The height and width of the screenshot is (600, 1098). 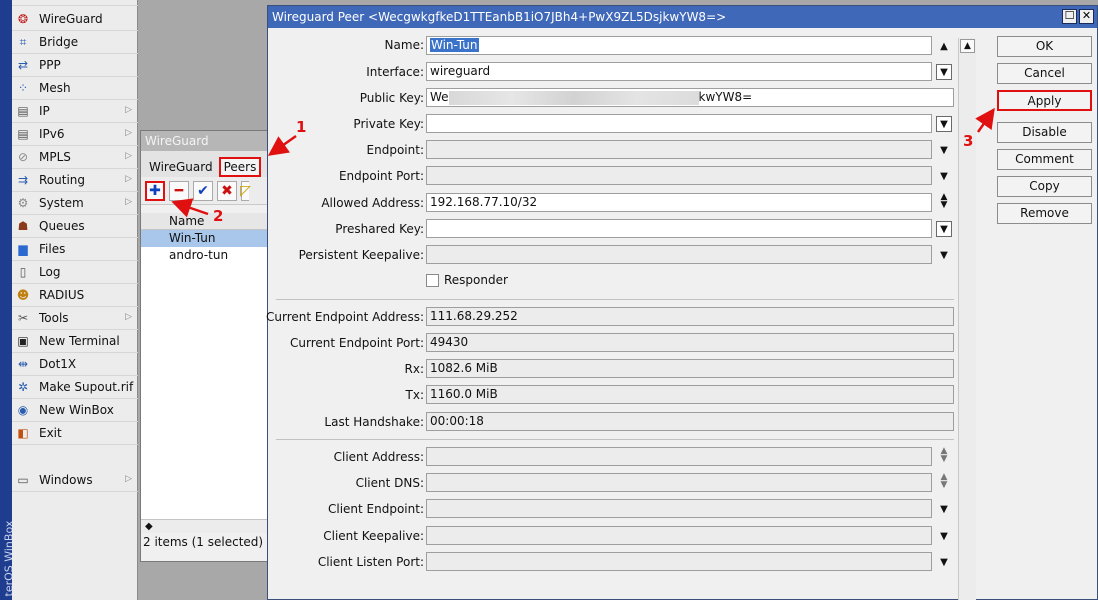 What do you see at coordinates (968, 141) in the screenshot?
I see `annotation-number-3: 3` at bounding box center [968, 141].